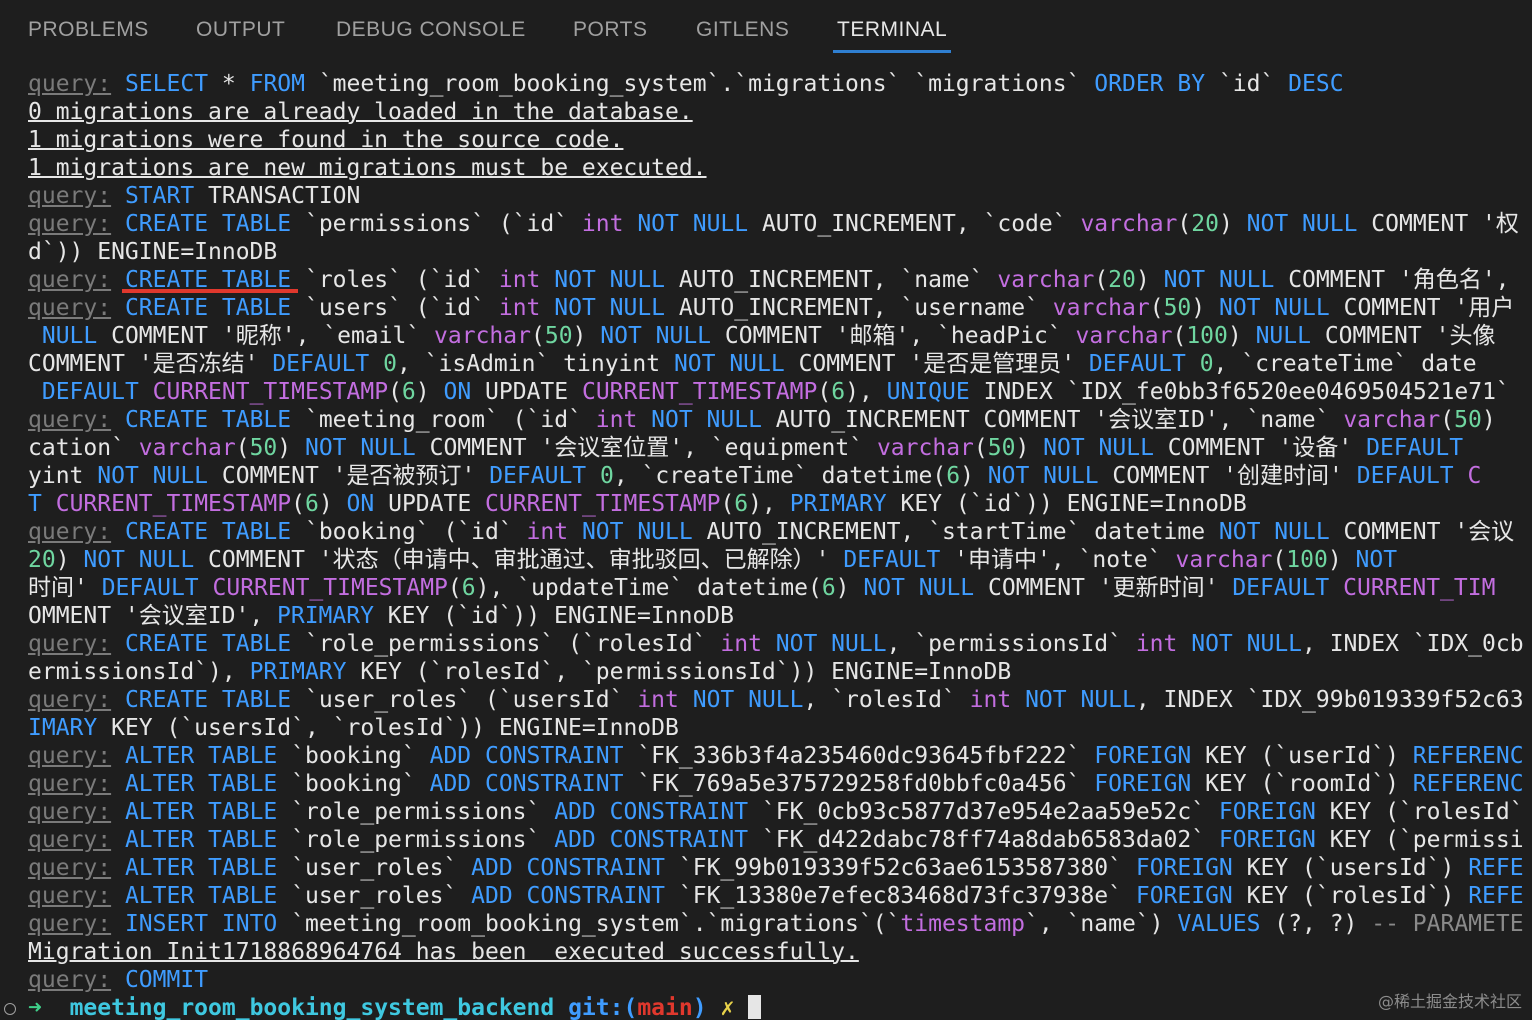 This screenshot has width=1532, height=1020. I want to click on terminal-text-segment: COMMENT '昵称', `email`, so click(266, 336).